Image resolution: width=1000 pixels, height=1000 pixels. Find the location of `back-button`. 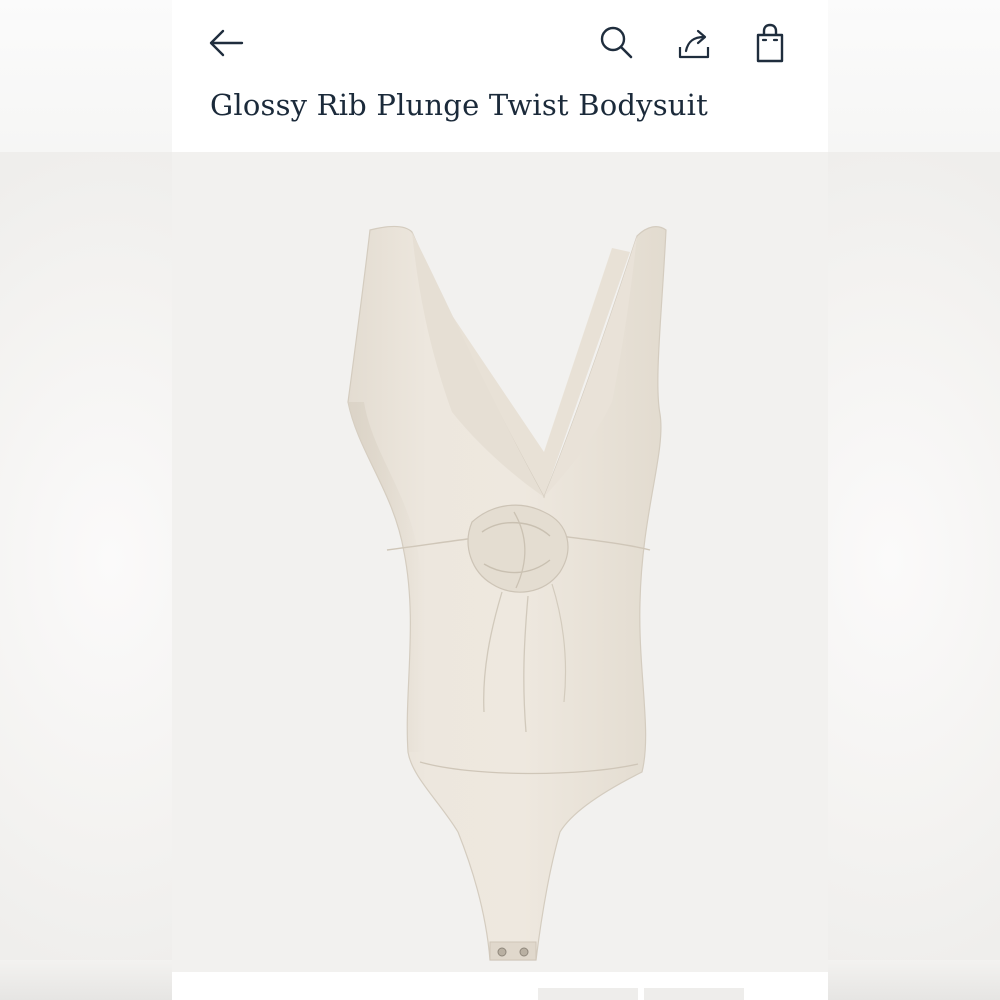

back-button is located at coordinates (226, 43).